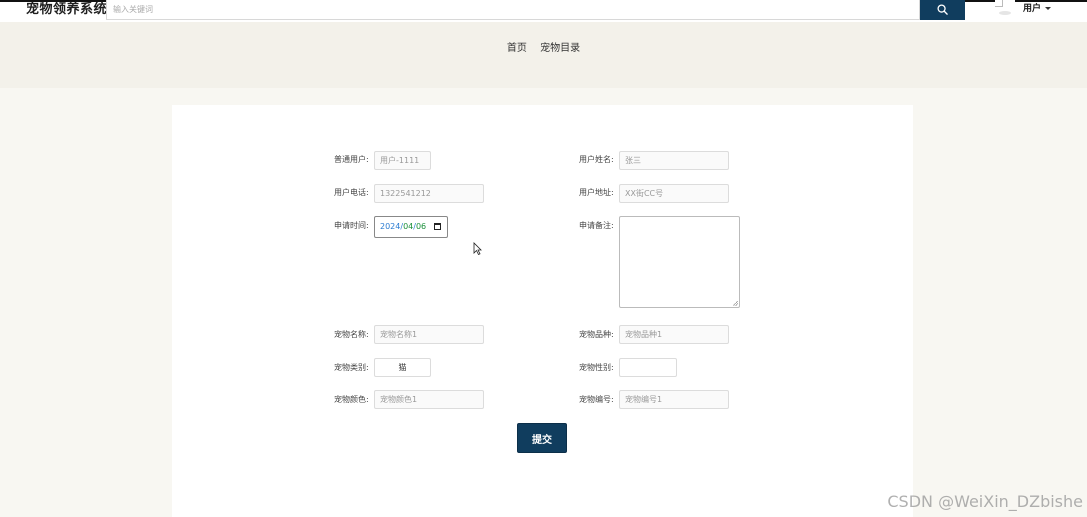 The image size is (1087, 517). What do you see at coordinates (67, 9) in the screenshot?
I see `app-title: 宠物领养系统` at bounding box center [67, 9].